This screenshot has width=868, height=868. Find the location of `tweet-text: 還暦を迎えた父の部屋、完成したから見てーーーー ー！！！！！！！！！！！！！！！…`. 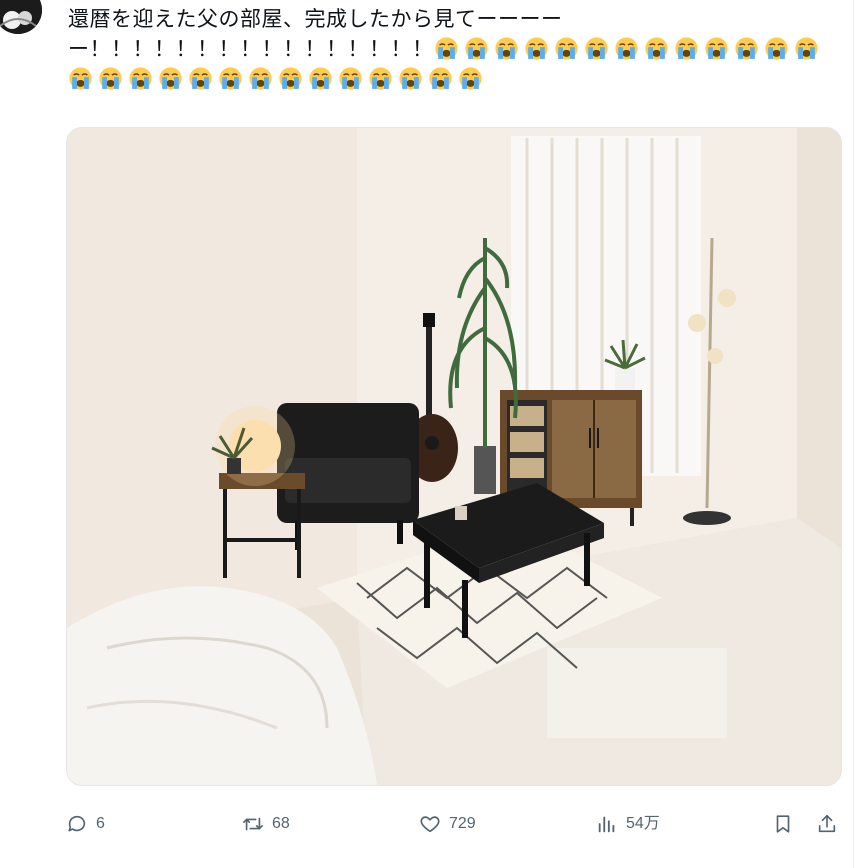

tweet-text: 還暦を迎えた父の部屋、完成したから見てーーーー ー！！！！！！！！！！！！！！！… is located at coordinates (455, 50).